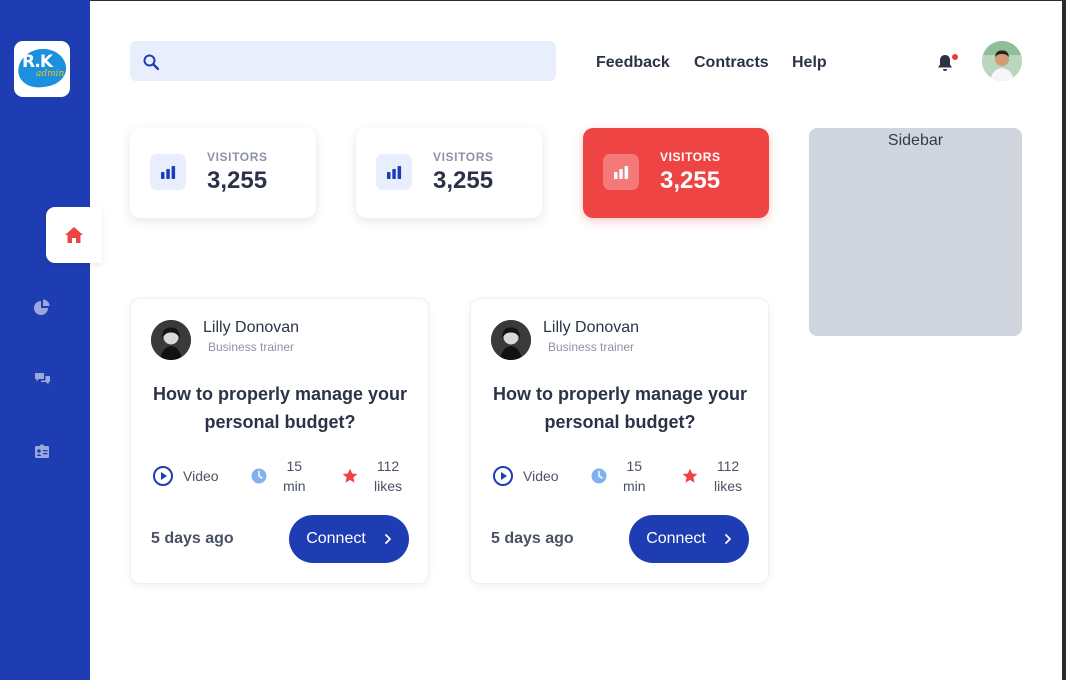 This screenshot has width=1066, height=680. I want to click on sidebar-panel: Sidebar, so click(915, 232).